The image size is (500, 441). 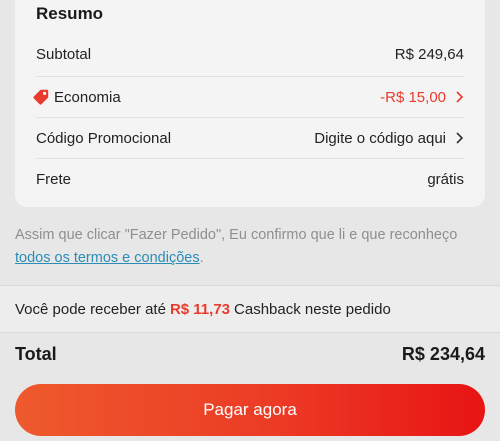 I want to click on pay-now-button: Pagar agora, so click(x=250, y=410).